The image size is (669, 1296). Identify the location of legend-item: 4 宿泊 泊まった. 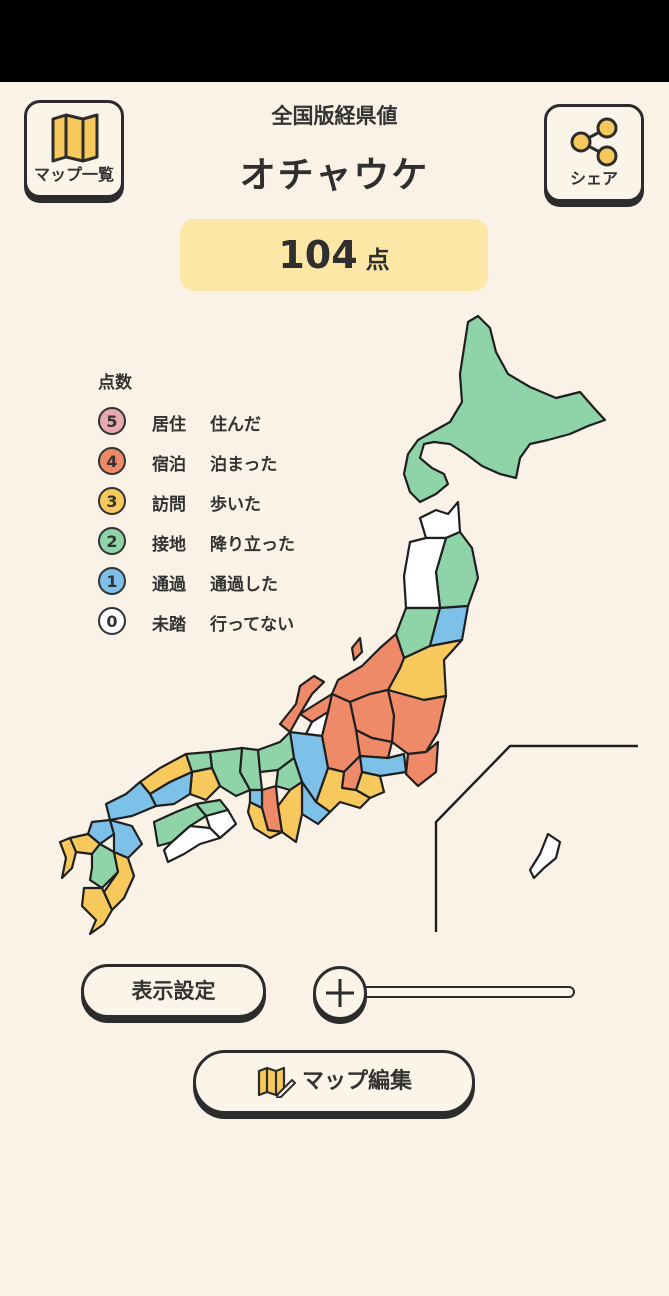
(187, 463).